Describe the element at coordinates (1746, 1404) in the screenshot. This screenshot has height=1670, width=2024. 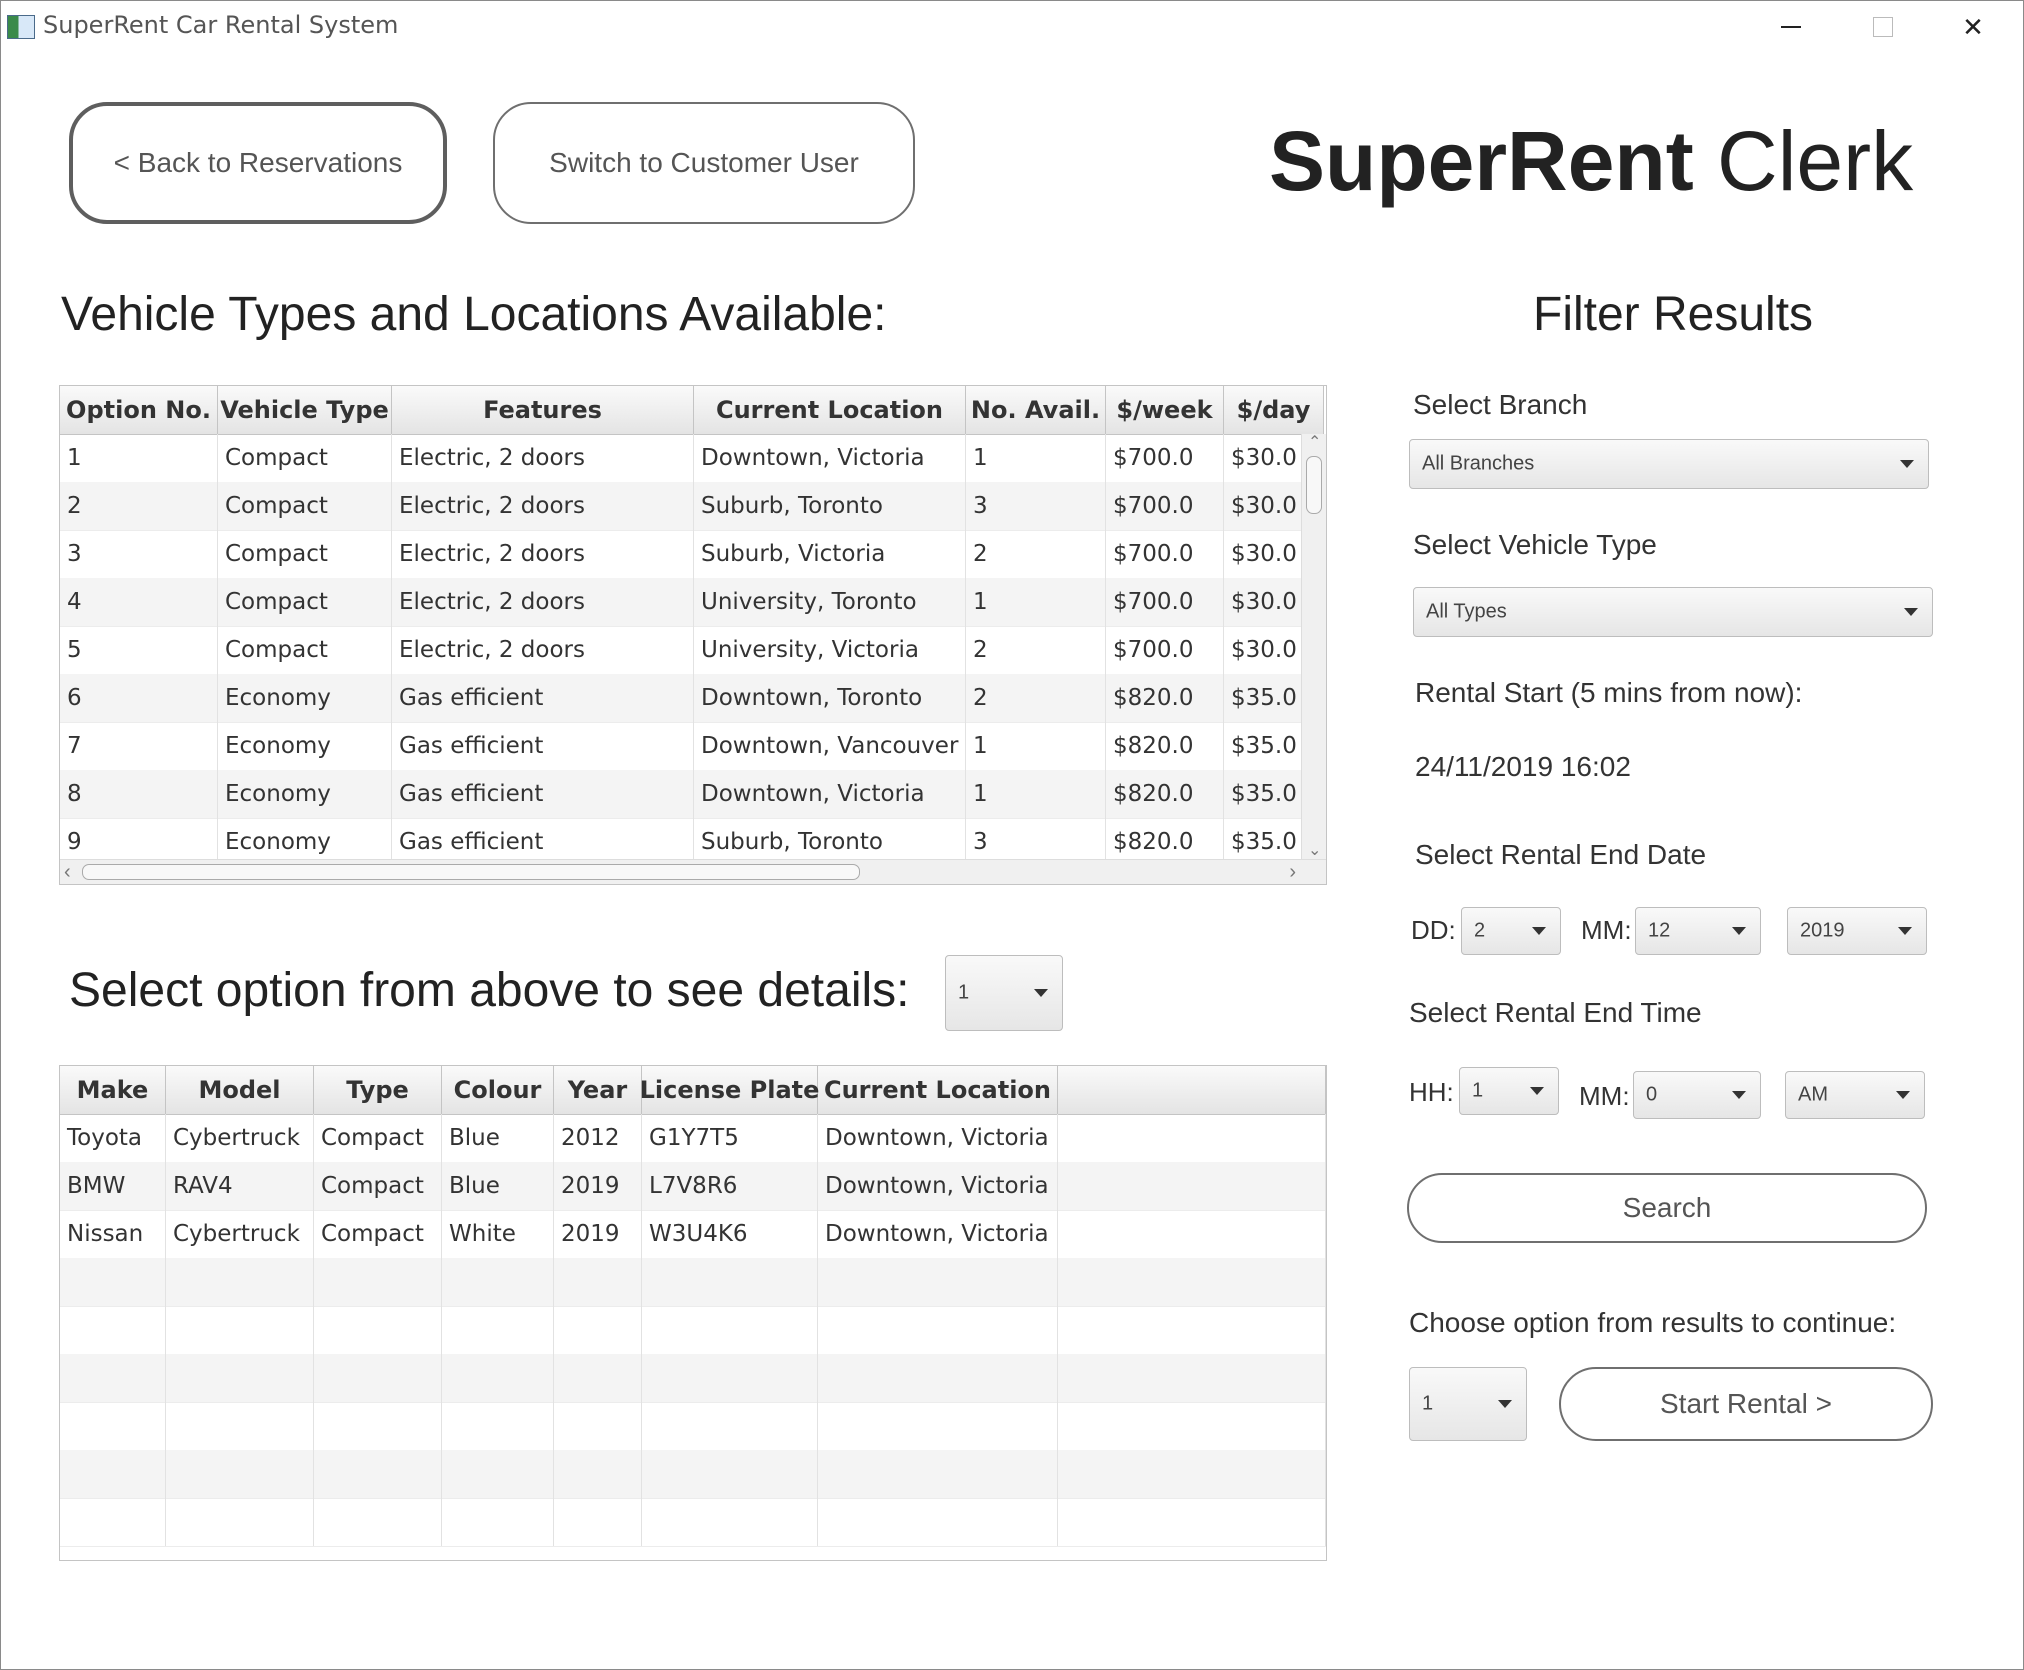
I see `start-rental-button: Start Rental >` at that location.